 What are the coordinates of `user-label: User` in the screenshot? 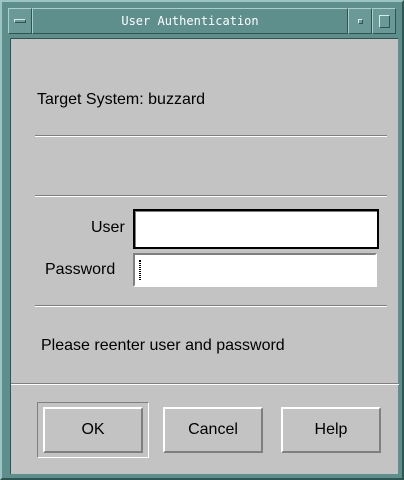 It's located at (108, 227).